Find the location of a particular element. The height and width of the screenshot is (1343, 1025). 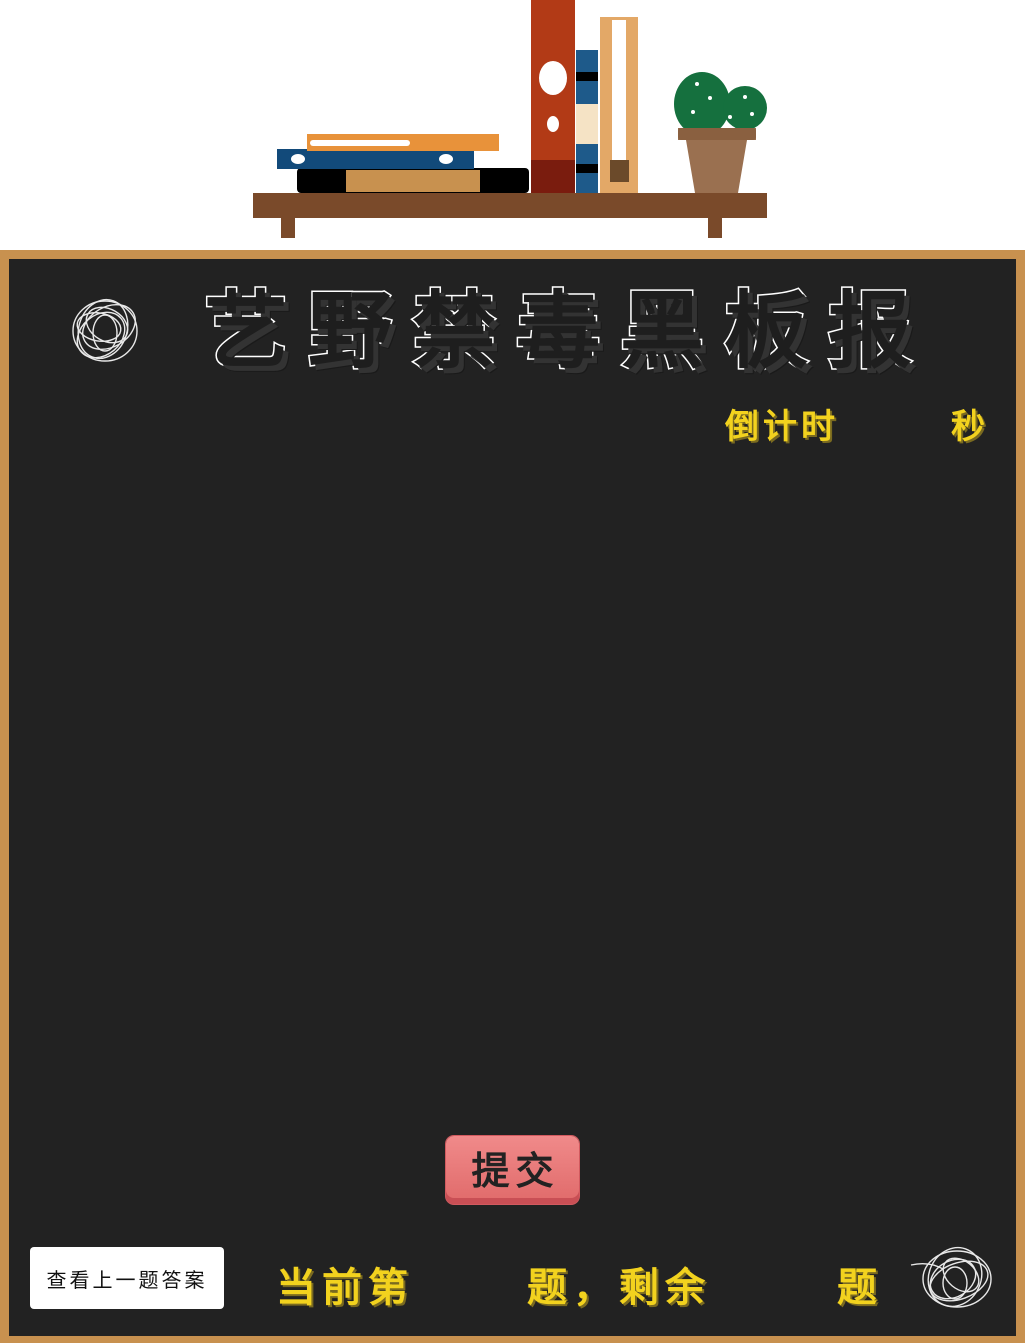

progress-prefix: 当前第 is located at coordinates (345, 1288).